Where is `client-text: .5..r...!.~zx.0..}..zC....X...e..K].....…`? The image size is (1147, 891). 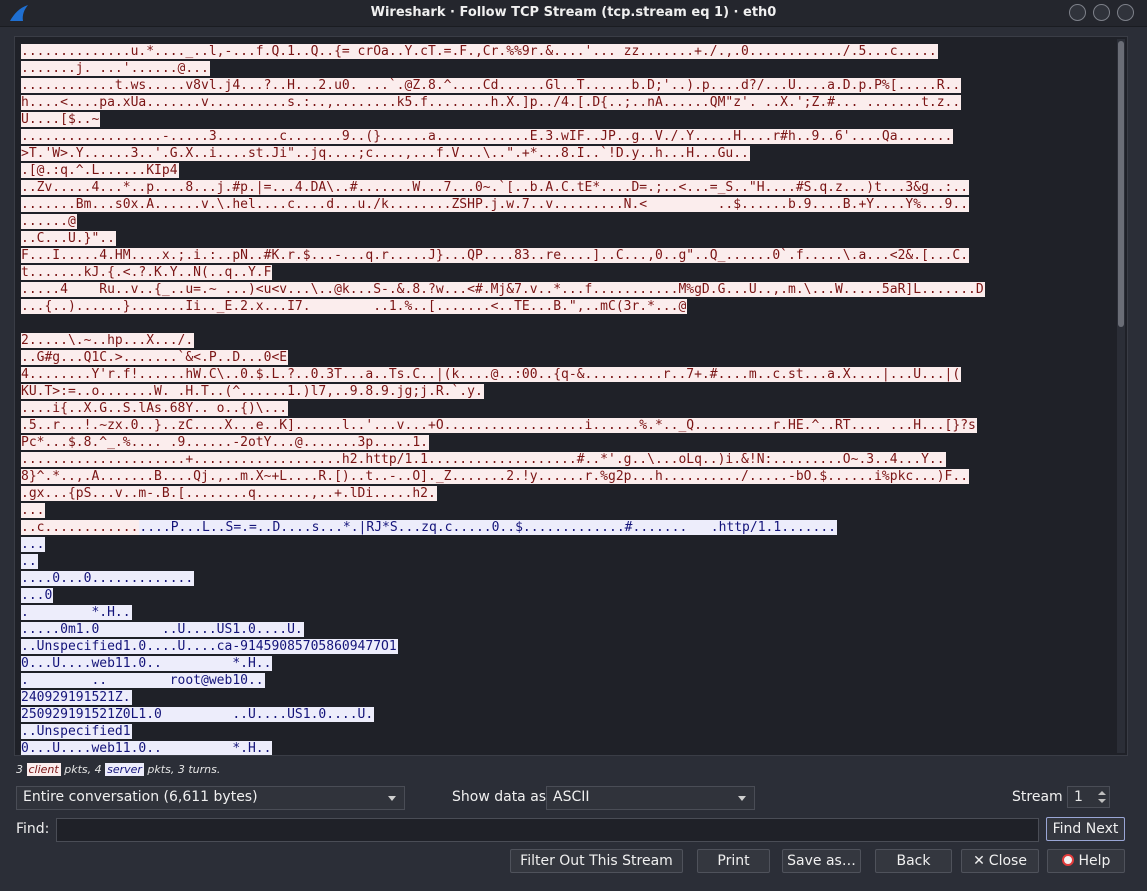
client-text: .5..r...!.~zx.0..}..zC....X...e..K].....… is located at coordinates (499, 425).